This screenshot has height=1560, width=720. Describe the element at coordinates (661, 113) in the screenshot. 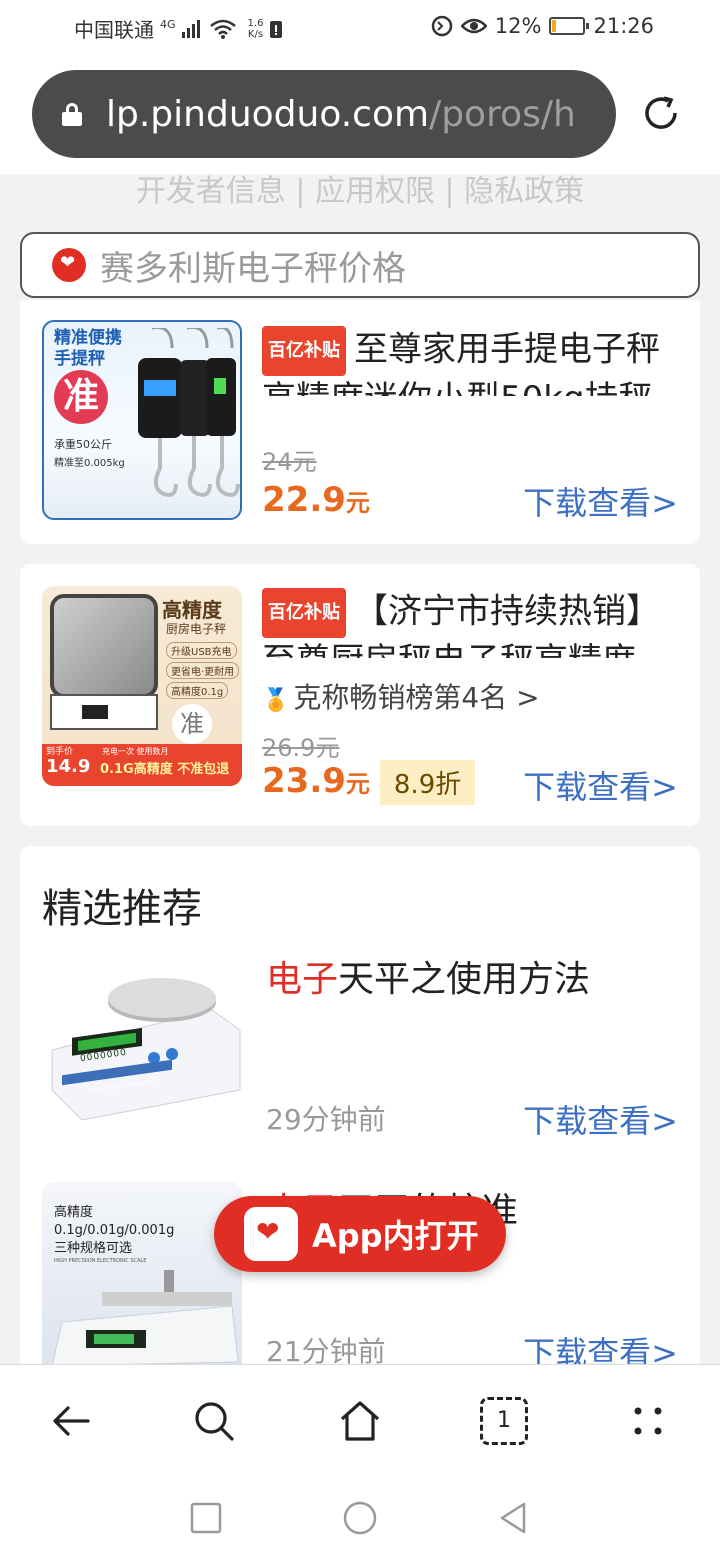

I see `reload-icon` at that location.